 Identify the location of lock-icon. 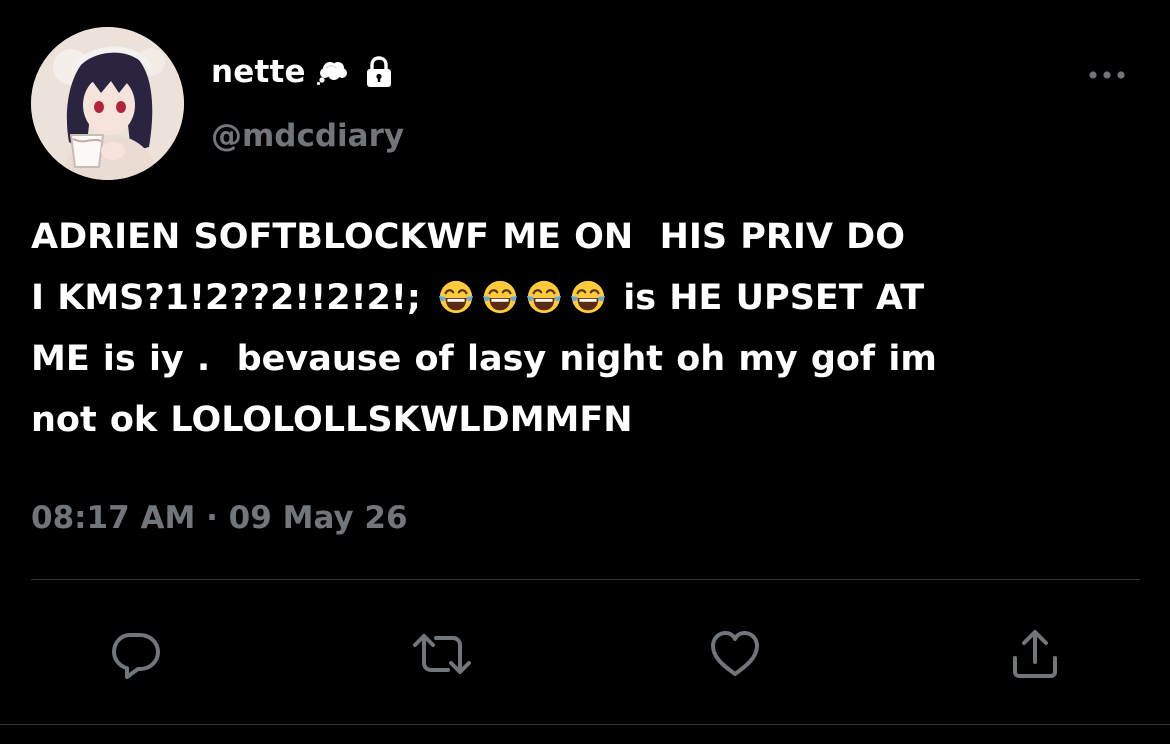
(378, 71).